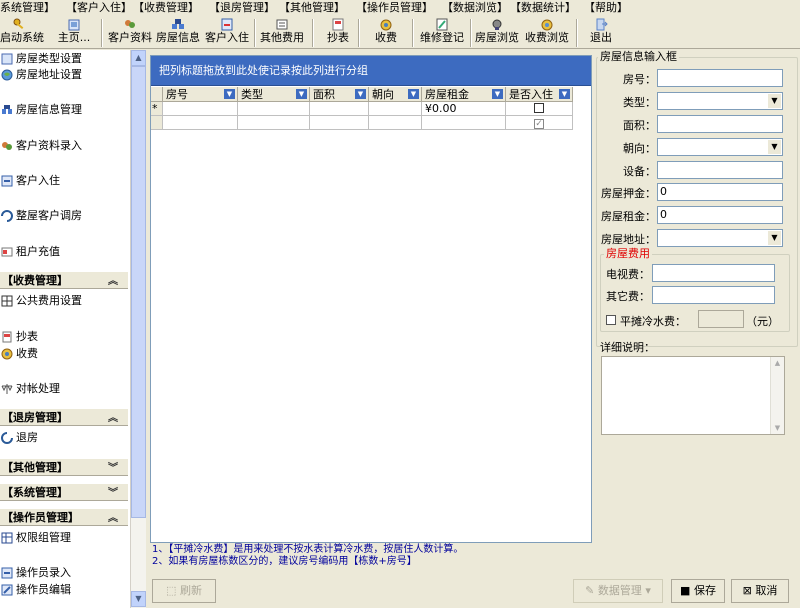 The height and width of the screenshot is (608, 800). What do you see at coordinates (601, 33) in the screenshot?
I see `exit-button: 退出` at bounding box center [601, 33].